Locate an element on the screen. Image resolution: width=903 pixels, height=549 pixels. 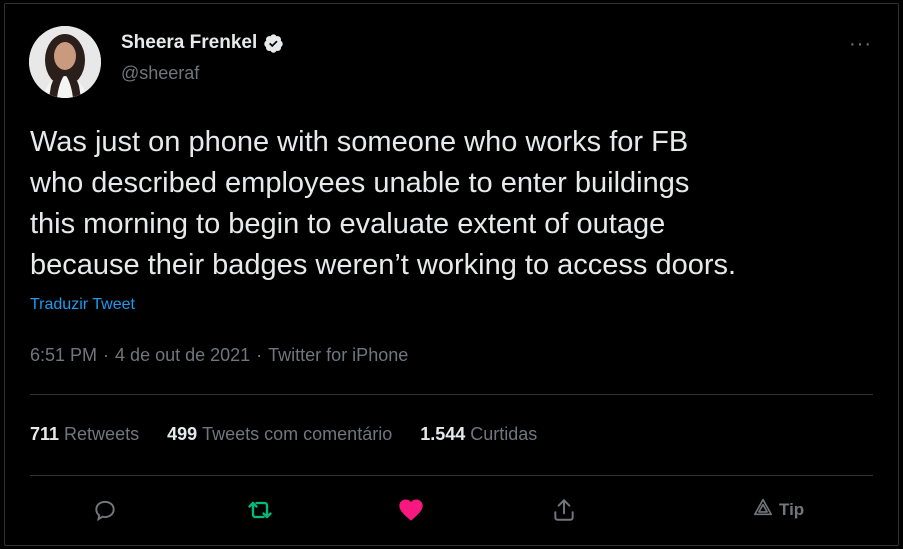
author-handle: @sheeraf is located at coordinates (160, 73).